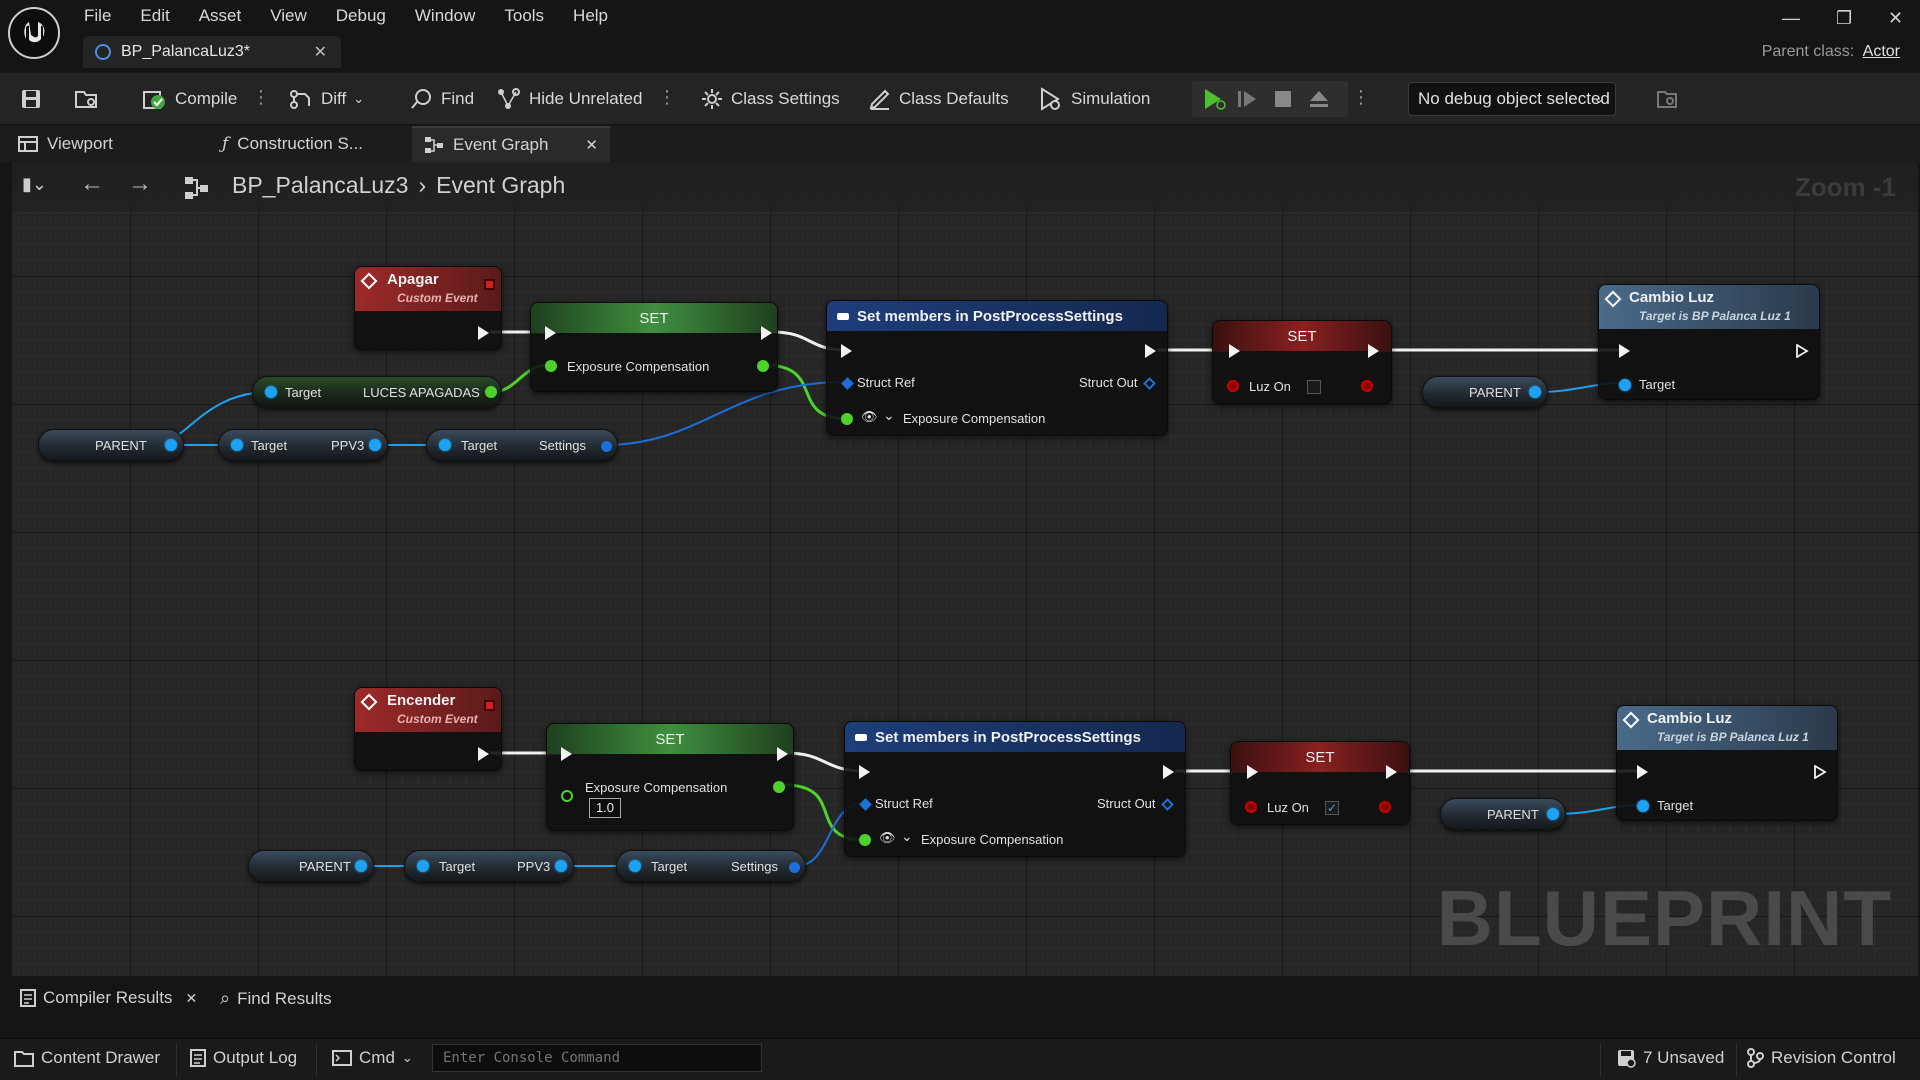 The width and height of the screenshot is (1920, 1080). Describe the element at coordinates (605, 808) in the screenshot. I see `exposure-value-input: 1.0` at that location.